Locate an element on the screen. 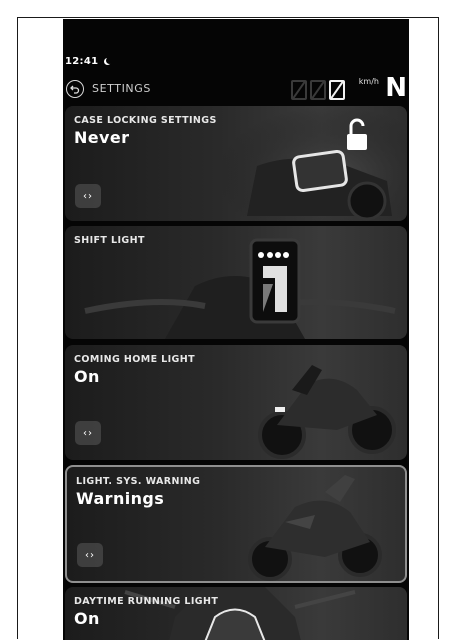  clock: 12:41 is located at coordinates (82, 61).